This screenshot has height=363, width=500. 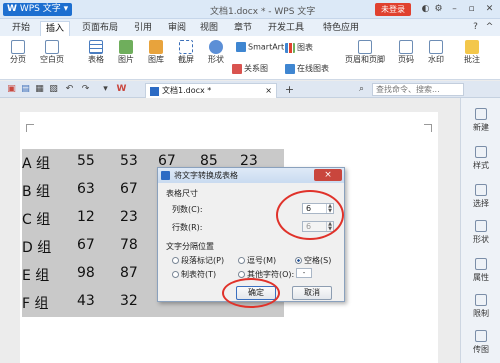 What do you see at coordinates (209, 28) in the screenshot?
I see `tab-view: 视图` at bounding box center [209, 28].